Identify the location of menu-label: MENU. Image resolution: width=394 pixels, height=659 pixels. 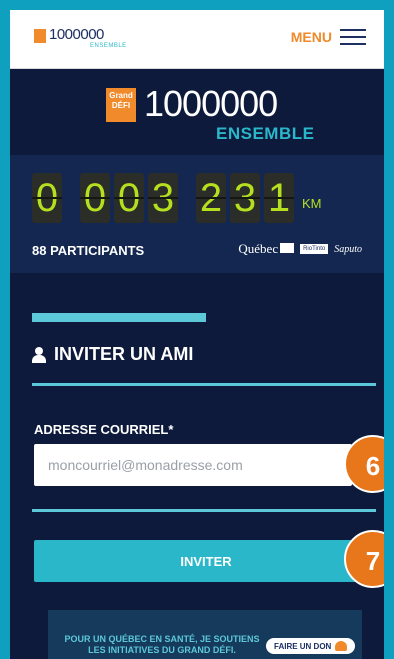
(311, 37).